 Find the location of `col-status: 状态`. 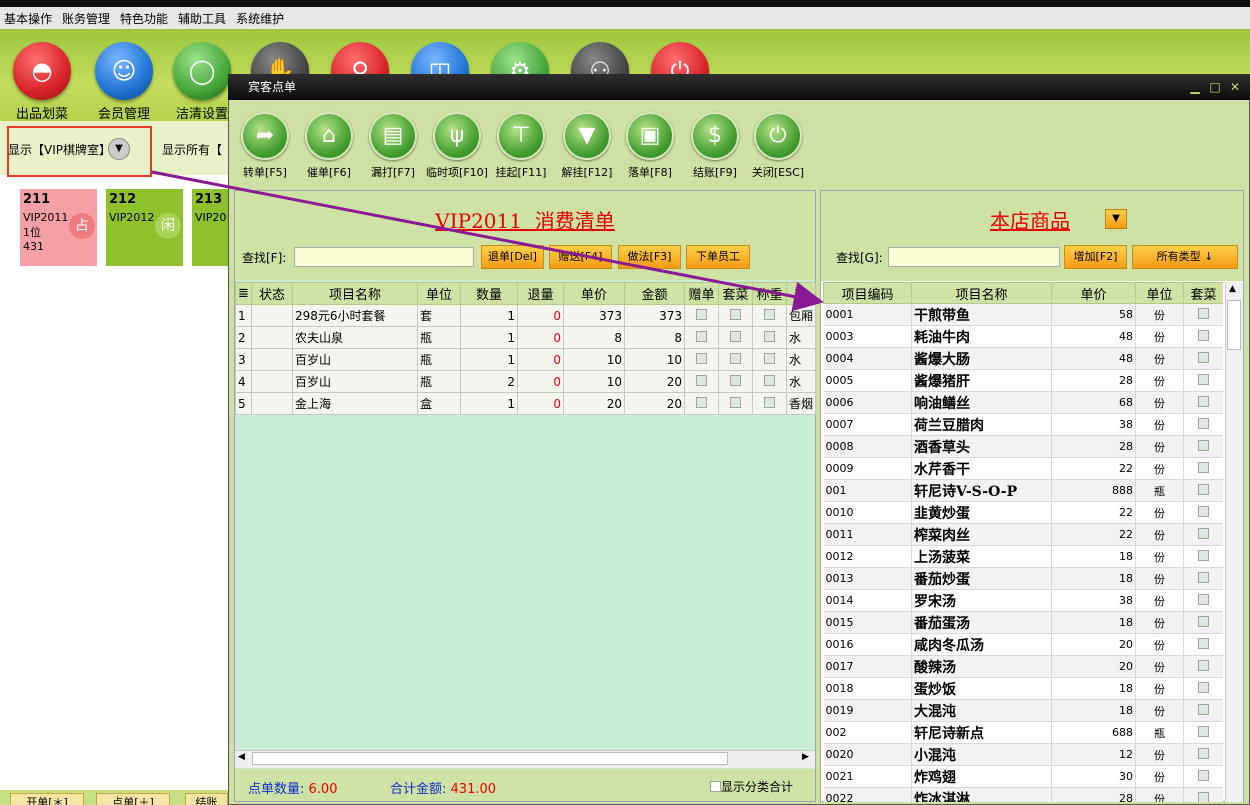

col-status: 状态 is located at coordinates (272, 293).